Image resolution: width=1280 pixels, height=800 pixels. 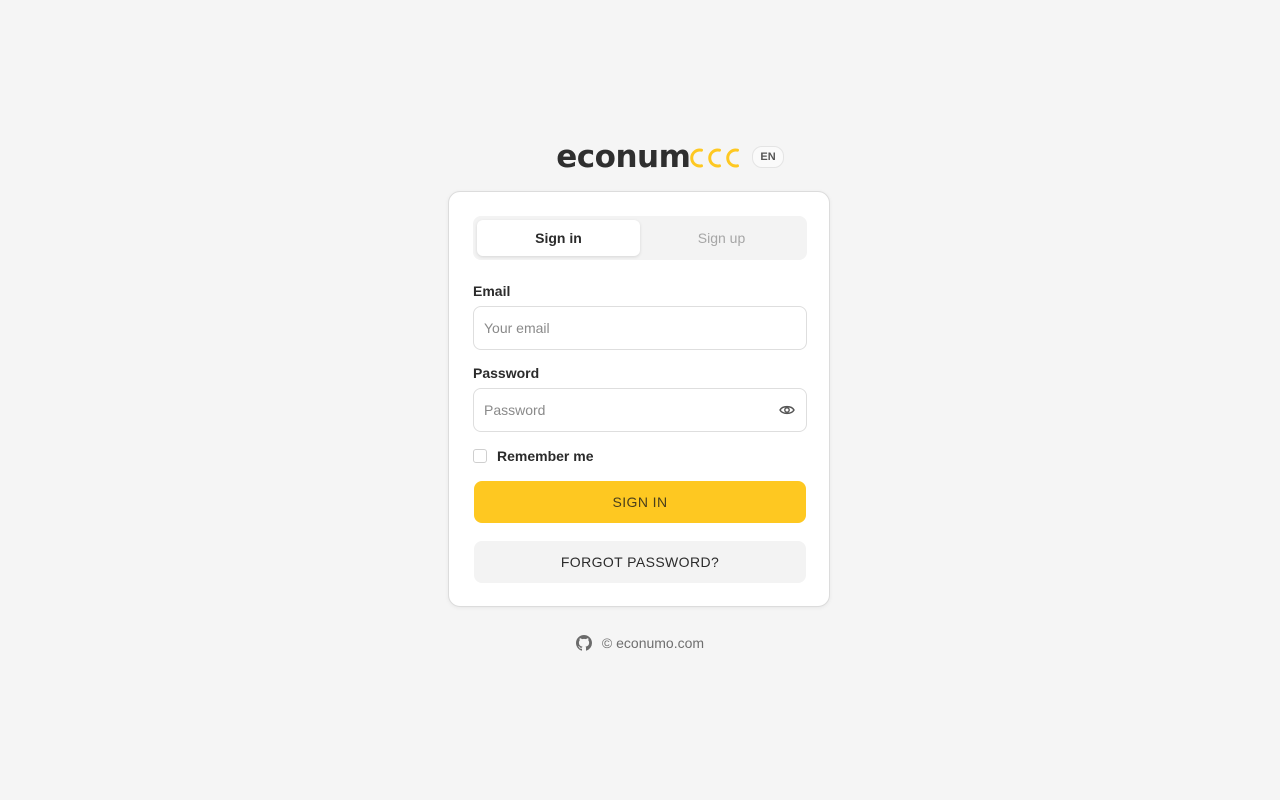 What do you see at coordinates (623, 157) in the screenshot?
I see `logo-text: econum` at bounding box center [623, 157].